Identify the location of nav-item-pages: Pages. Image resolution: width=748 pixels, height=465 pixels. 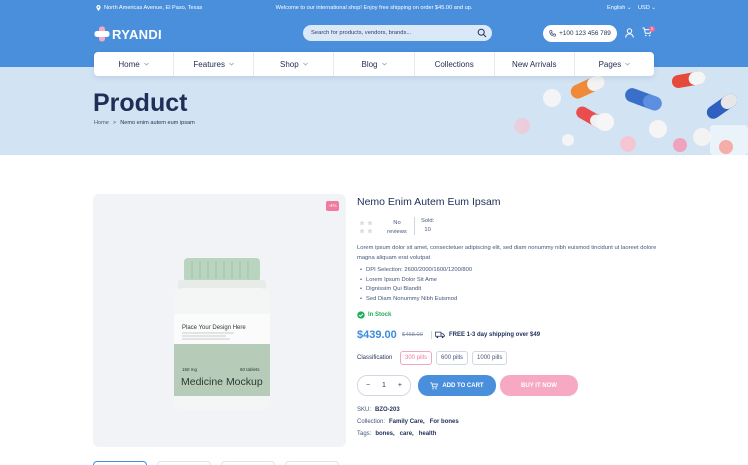
(614, 64).